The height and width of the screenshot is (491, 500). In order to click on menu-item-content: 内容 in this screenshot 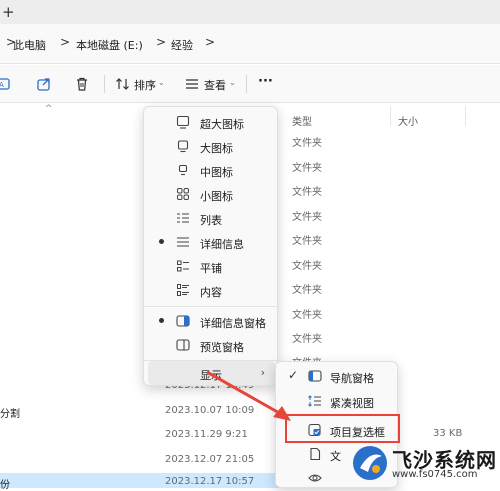, I will do `click(211, 290)`.